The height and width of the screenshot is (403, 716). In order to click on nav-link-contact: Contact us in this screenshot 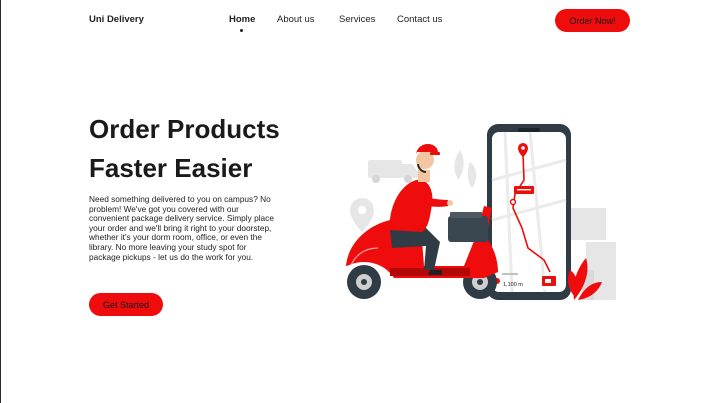, I will do `click(419, 19)`.